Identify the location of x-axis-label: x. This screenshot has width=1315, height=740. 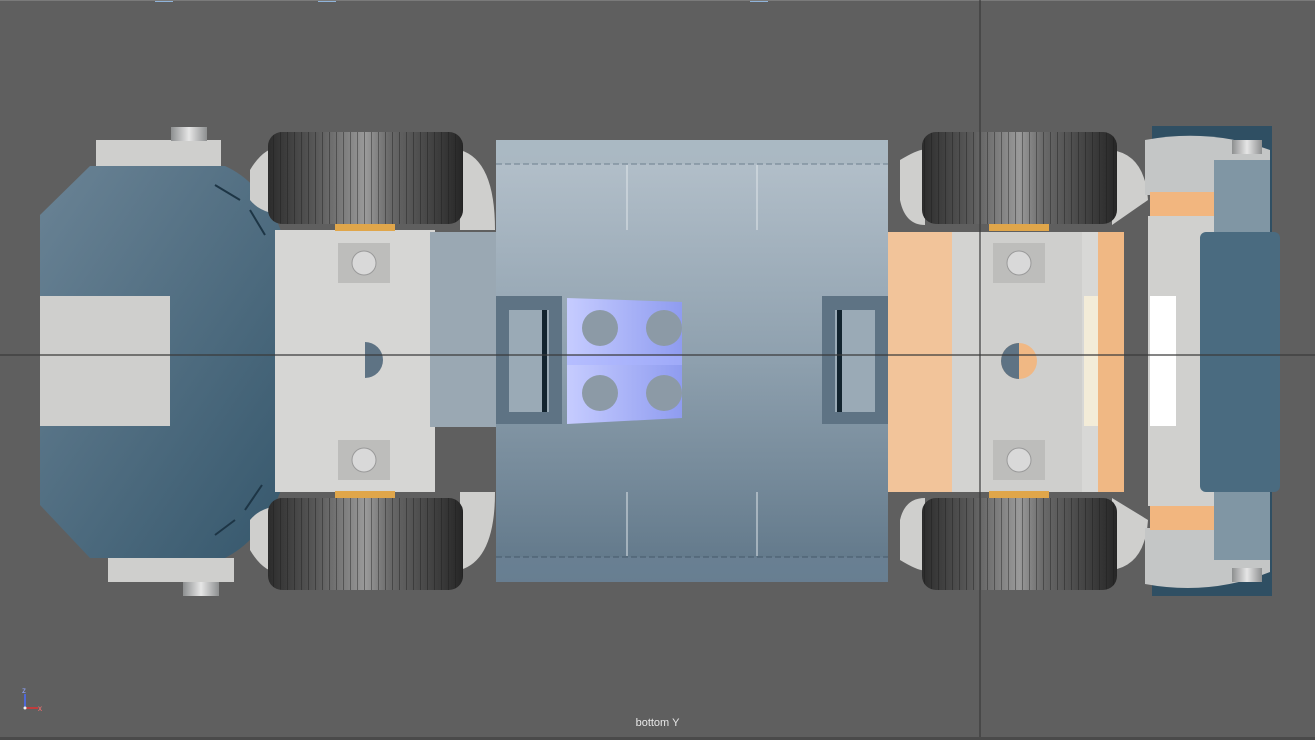
(40, 708).